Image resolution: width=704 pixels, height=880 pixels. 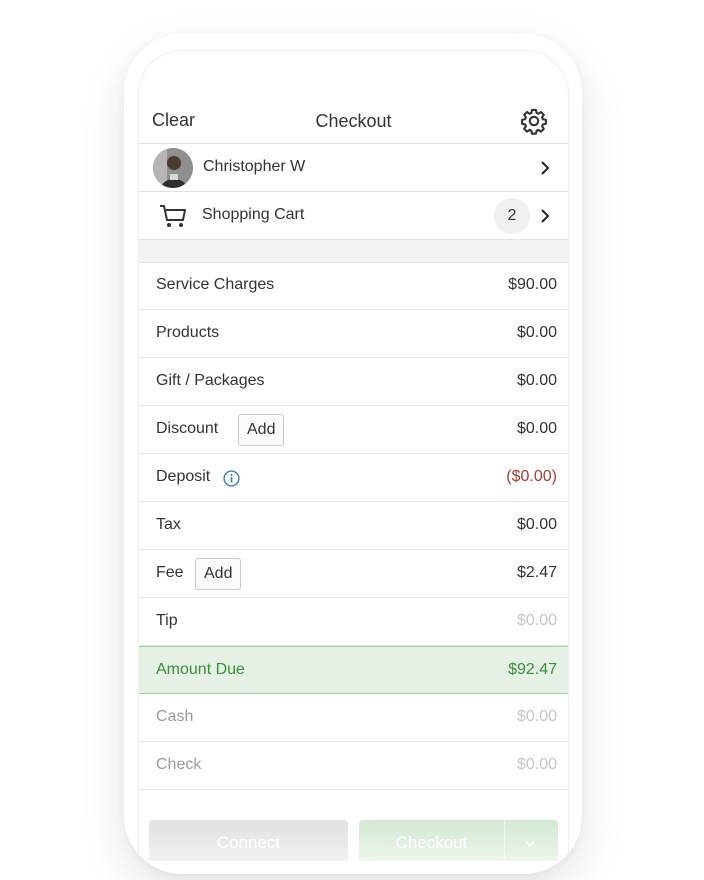 I want to click on cart-icon, so click(x=173, y=216).